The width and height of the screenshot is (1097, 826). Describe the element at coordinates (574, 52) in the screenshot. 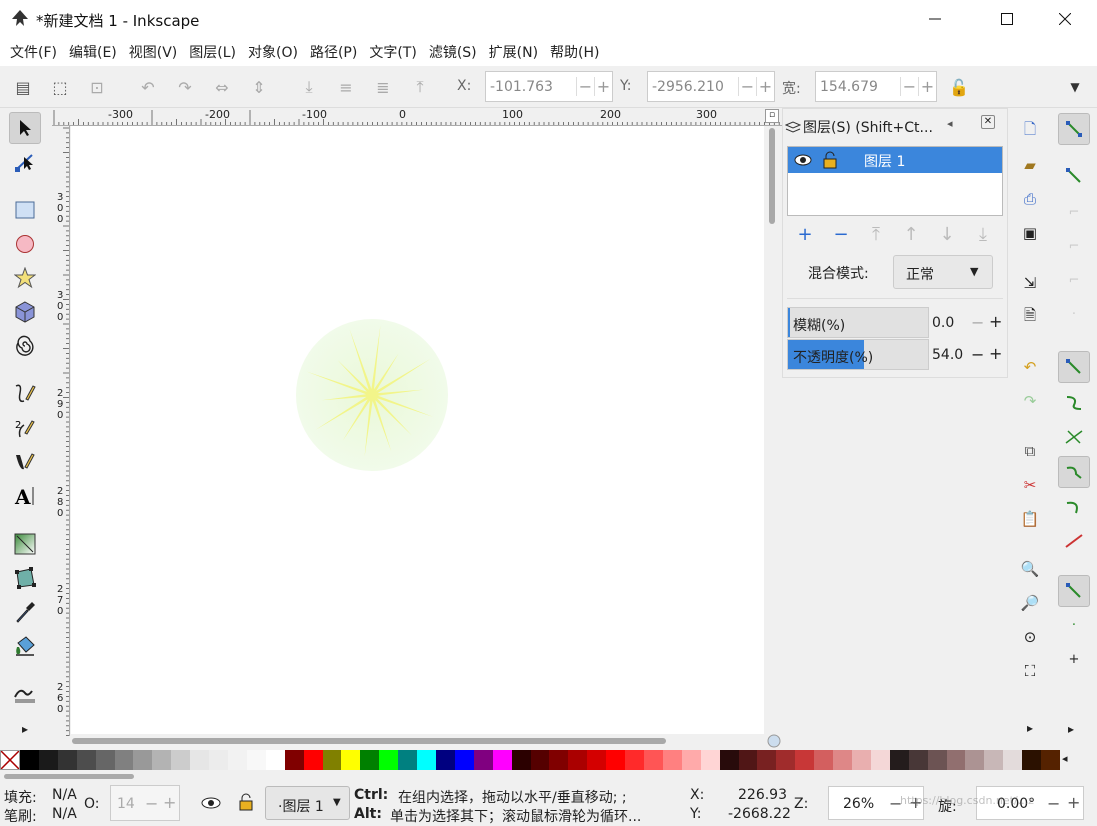

I see `menu-help: 帮助(H)` at that location.